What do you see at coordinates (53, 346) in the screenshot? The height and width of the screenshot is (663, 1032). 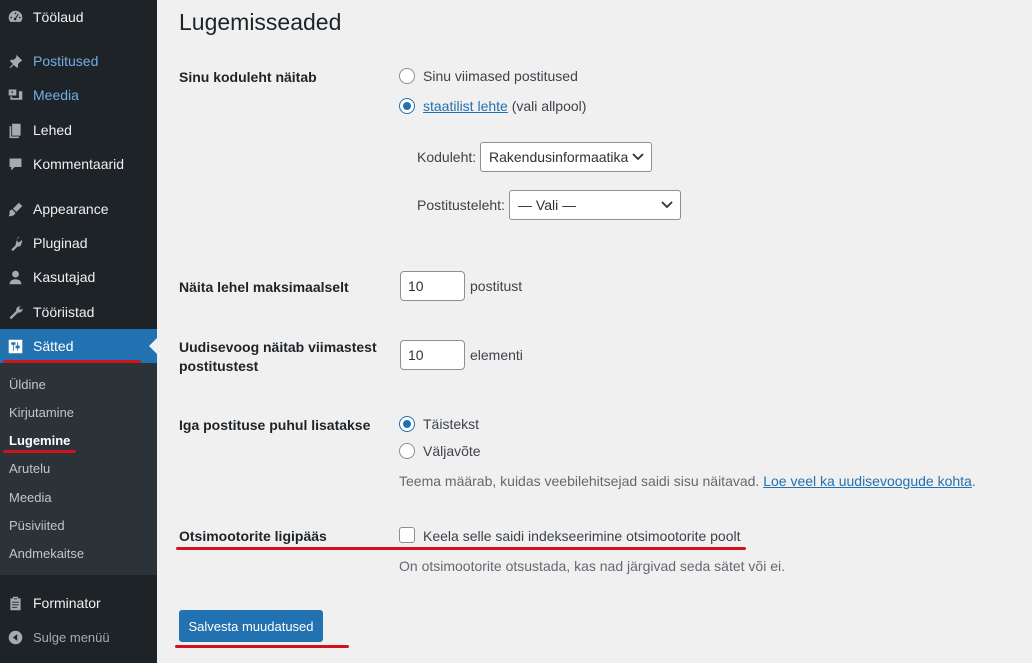 I see `sidebar-item-label: Sätted` at bounding box center [53, 346].